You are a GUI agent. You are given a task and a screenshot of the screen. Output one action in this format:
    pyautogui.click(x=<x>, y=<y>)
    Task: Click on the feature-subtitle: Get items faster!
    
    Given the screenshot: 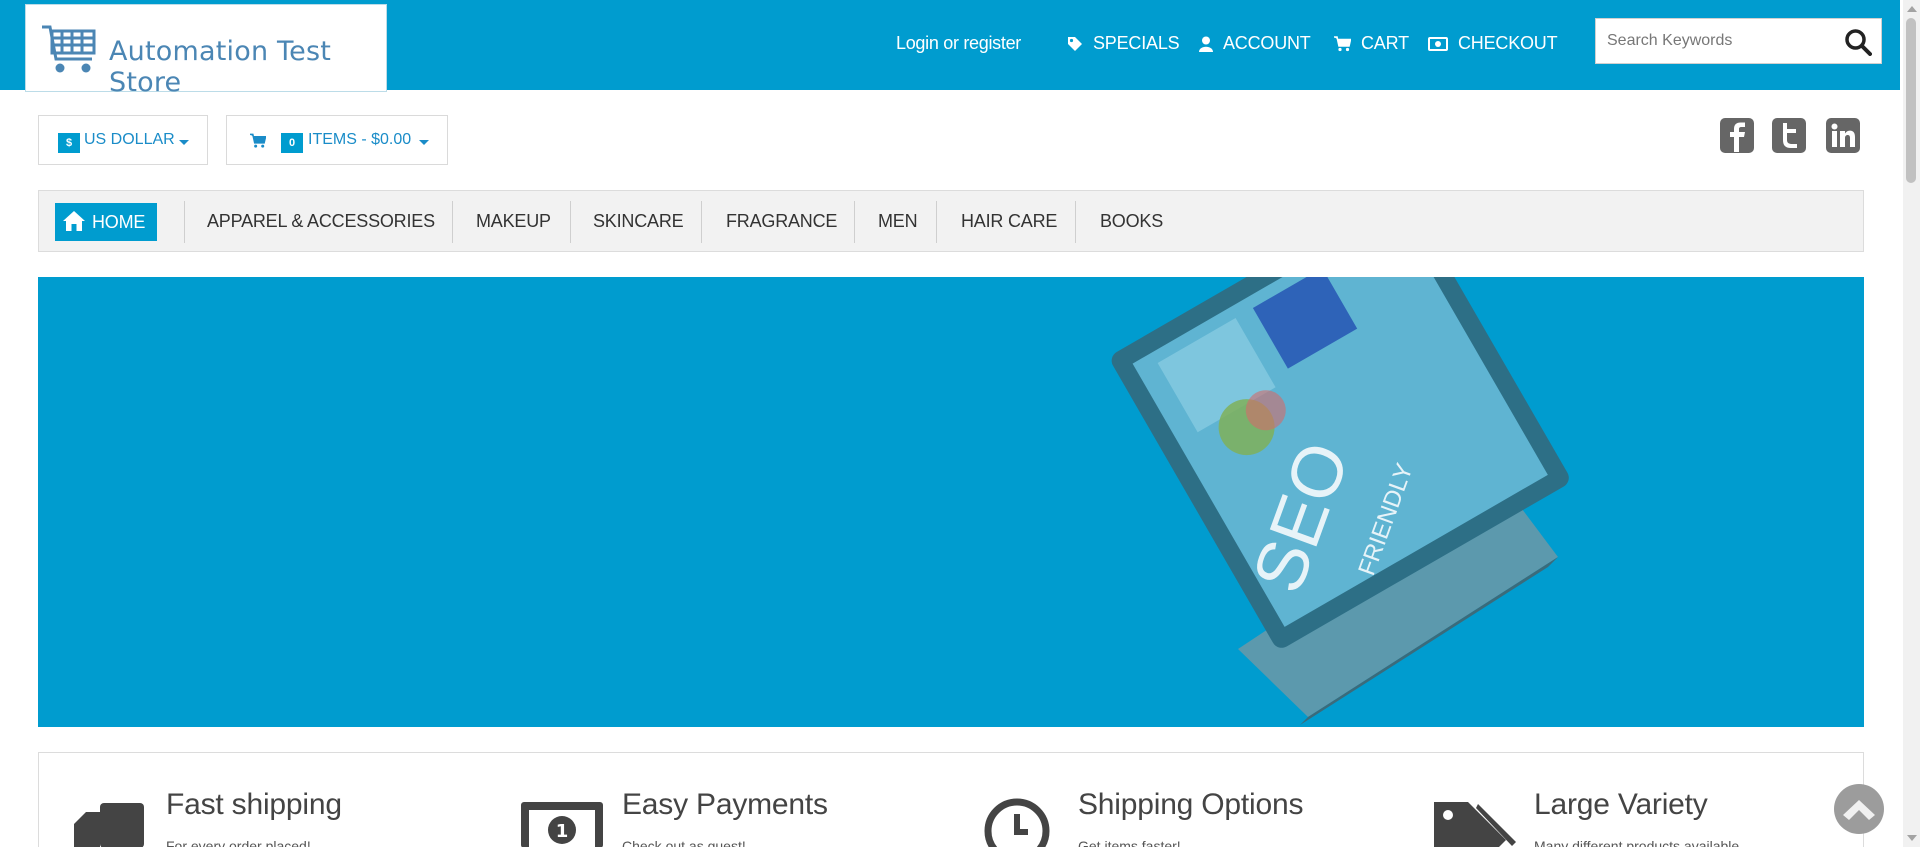 What is the action you would take?
    pyautogui.click(x=1129, y=842)
    